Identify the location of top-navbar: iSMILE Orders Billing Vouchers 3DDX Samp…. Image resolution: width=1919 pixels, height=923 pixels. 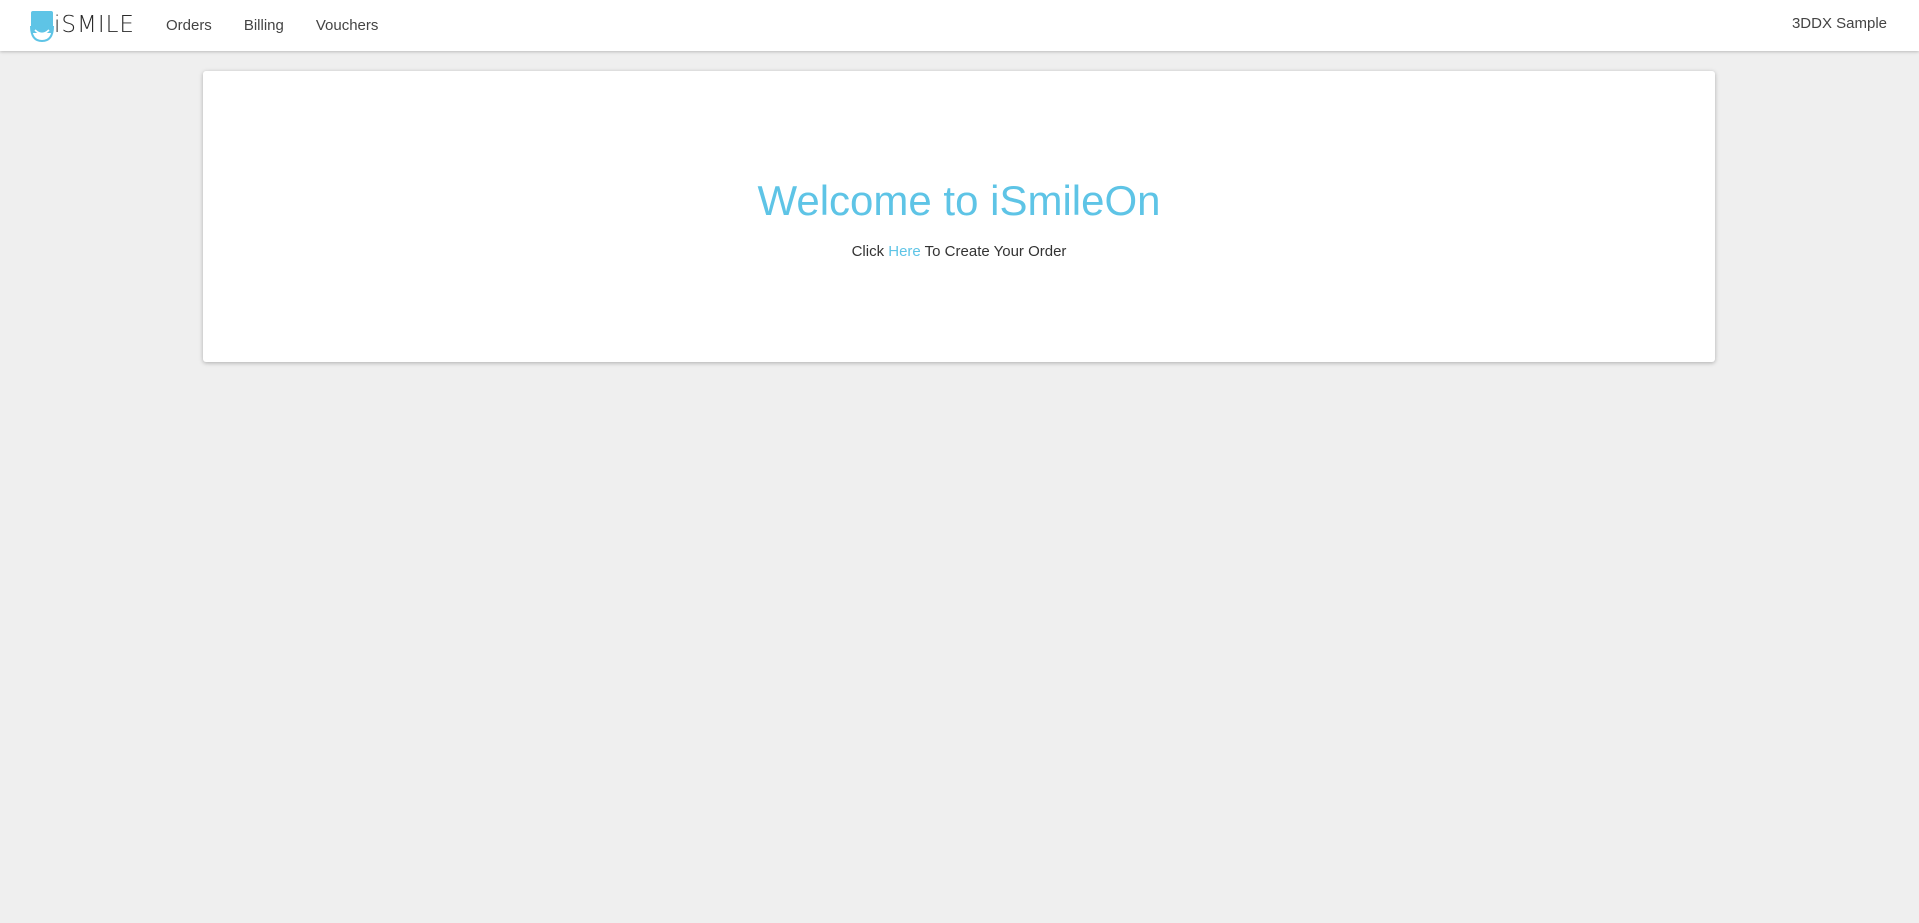
(959, 25).